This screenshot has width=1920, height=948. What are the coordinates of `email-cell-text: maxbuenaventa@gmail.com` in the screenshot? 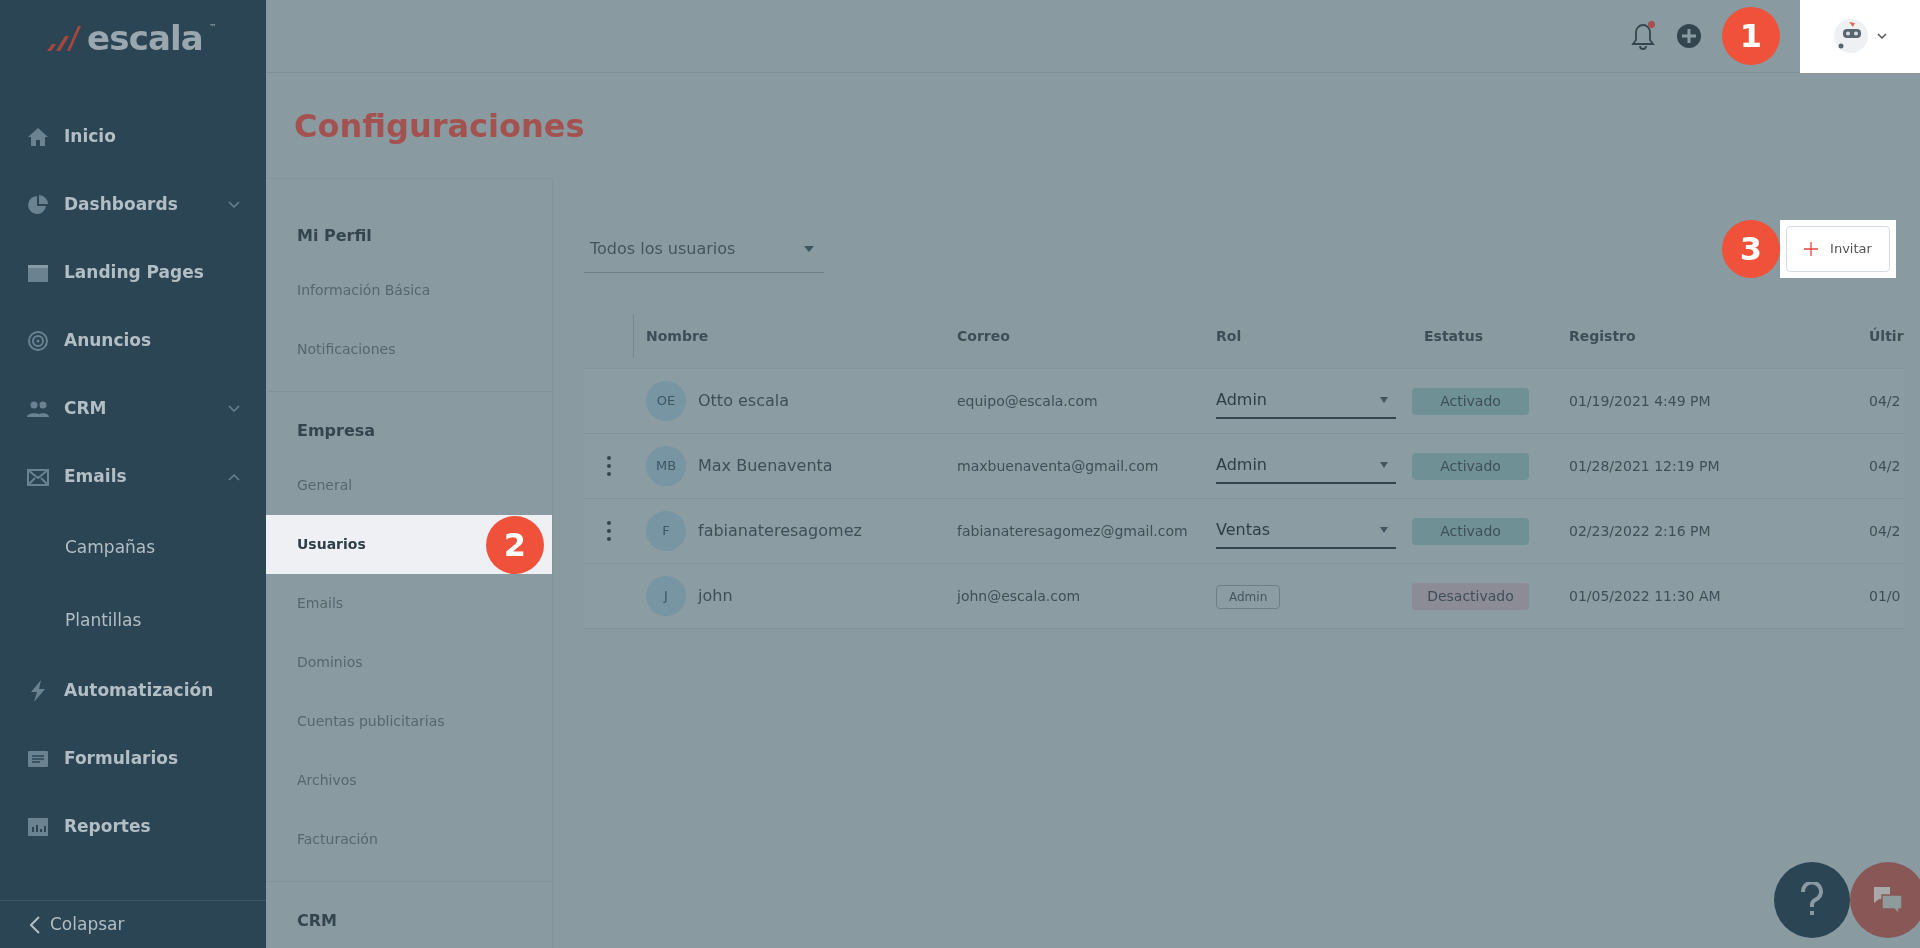 It's located at (1058, 466).